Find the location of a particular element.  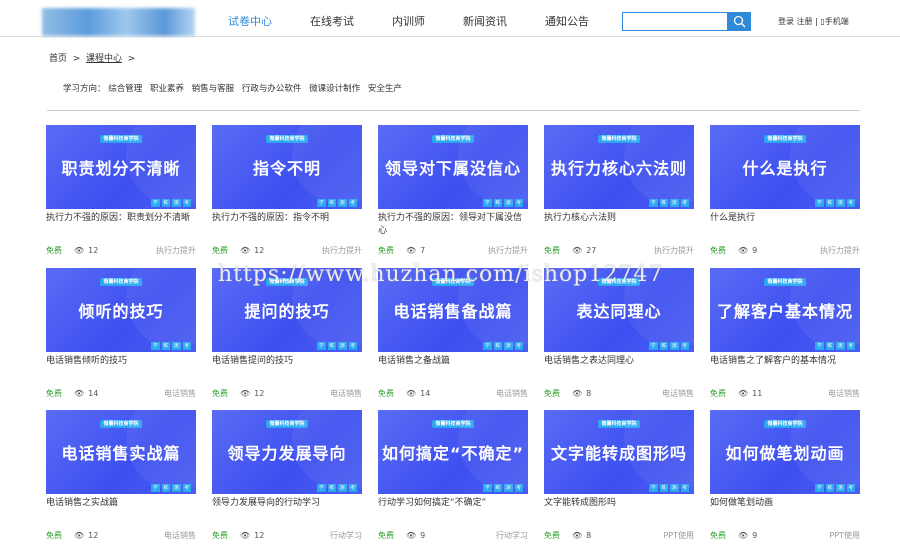

nav-online-exam: 在线考试 is located at coordinates (332, 21).